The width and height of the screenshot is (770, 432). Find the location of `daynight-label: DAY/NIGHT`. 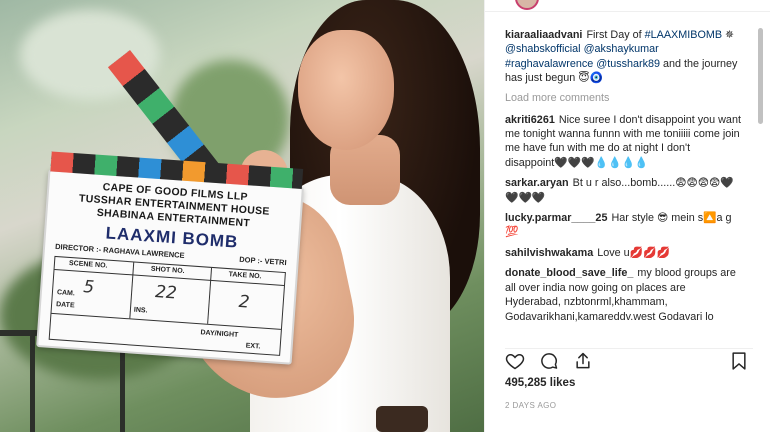

daynight-label: DAY/NIGHT is located at coordinates (219, 334).